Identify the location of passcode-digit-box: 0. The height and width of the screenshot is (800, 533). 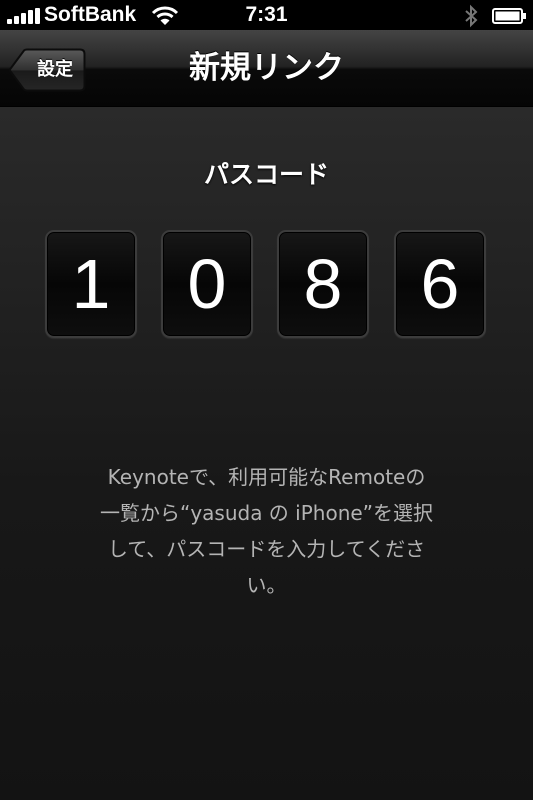
(207, 284).